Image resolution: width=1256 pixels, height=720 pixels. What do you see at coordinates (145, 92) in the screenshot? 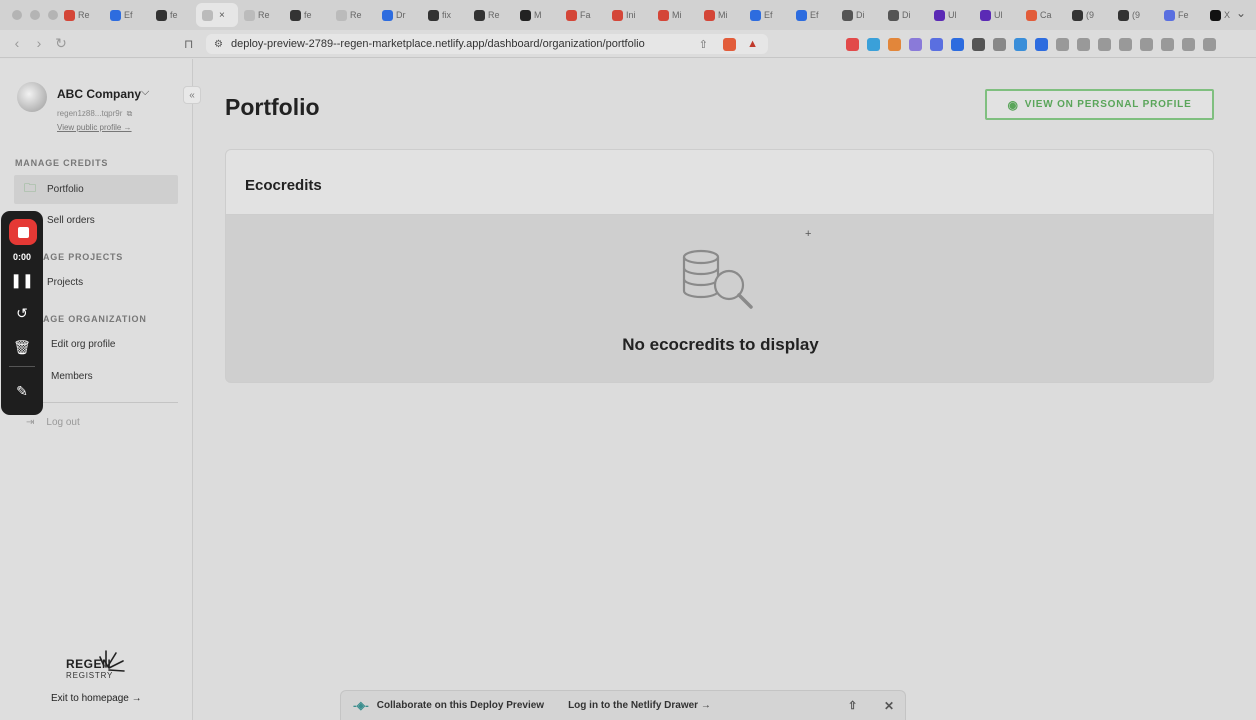
I see `chevron-down-icon: ⌵` at bounding box center [145, 92].